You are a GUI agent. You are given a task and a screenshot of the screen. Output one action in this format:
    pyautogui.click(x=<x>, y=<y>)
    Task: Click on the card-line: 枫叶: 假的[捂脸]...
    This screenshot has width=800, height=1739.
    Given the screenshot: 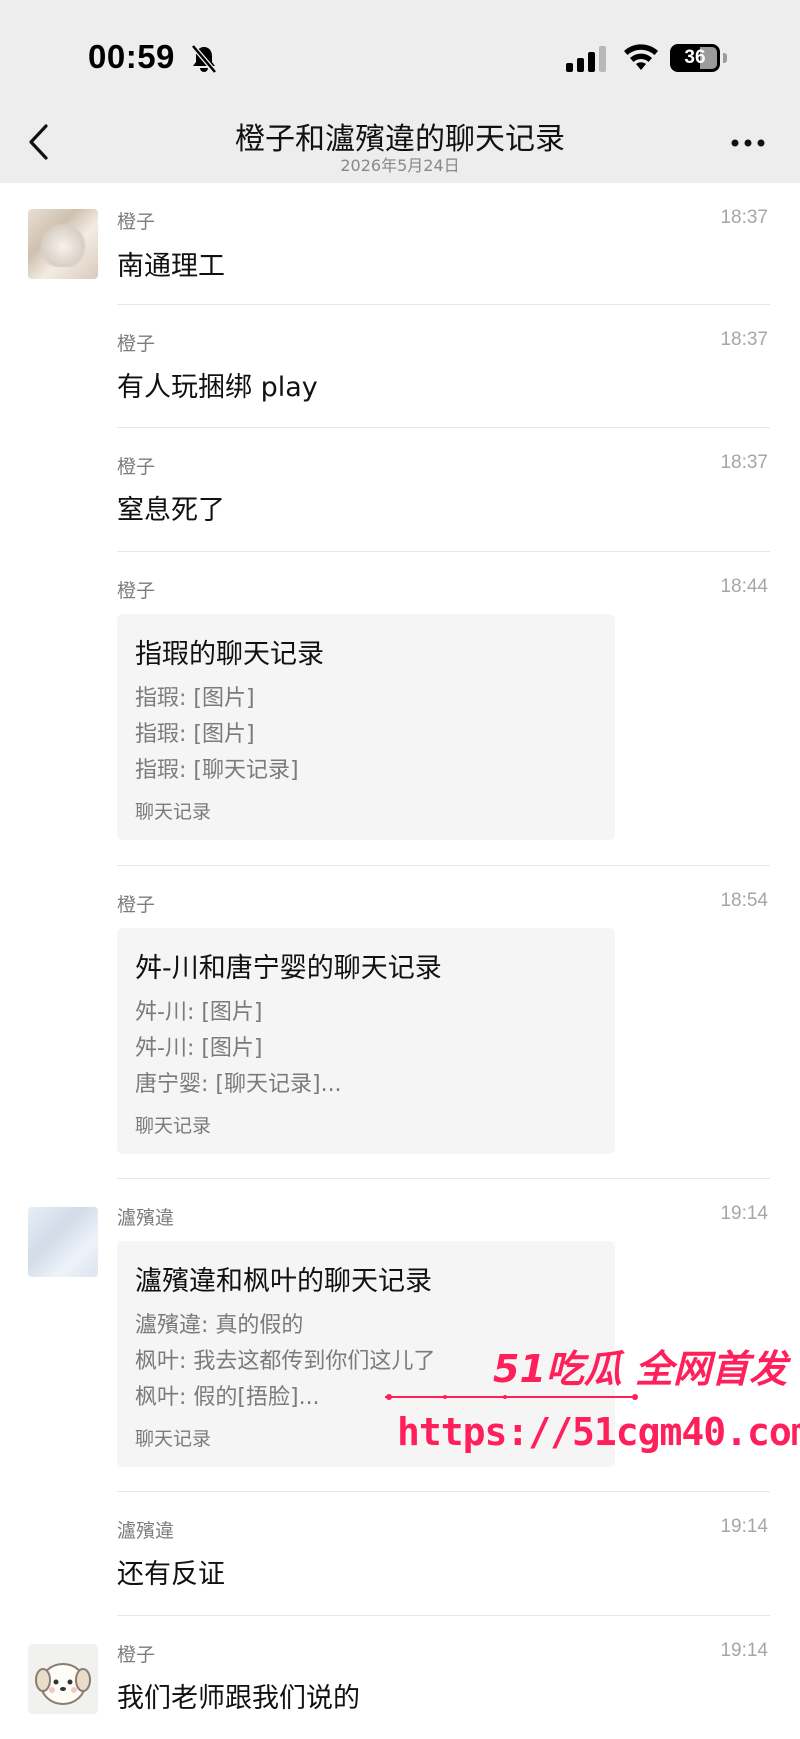 What is the action you would take?
    pyautogui.click(x=227, y=1397)
    